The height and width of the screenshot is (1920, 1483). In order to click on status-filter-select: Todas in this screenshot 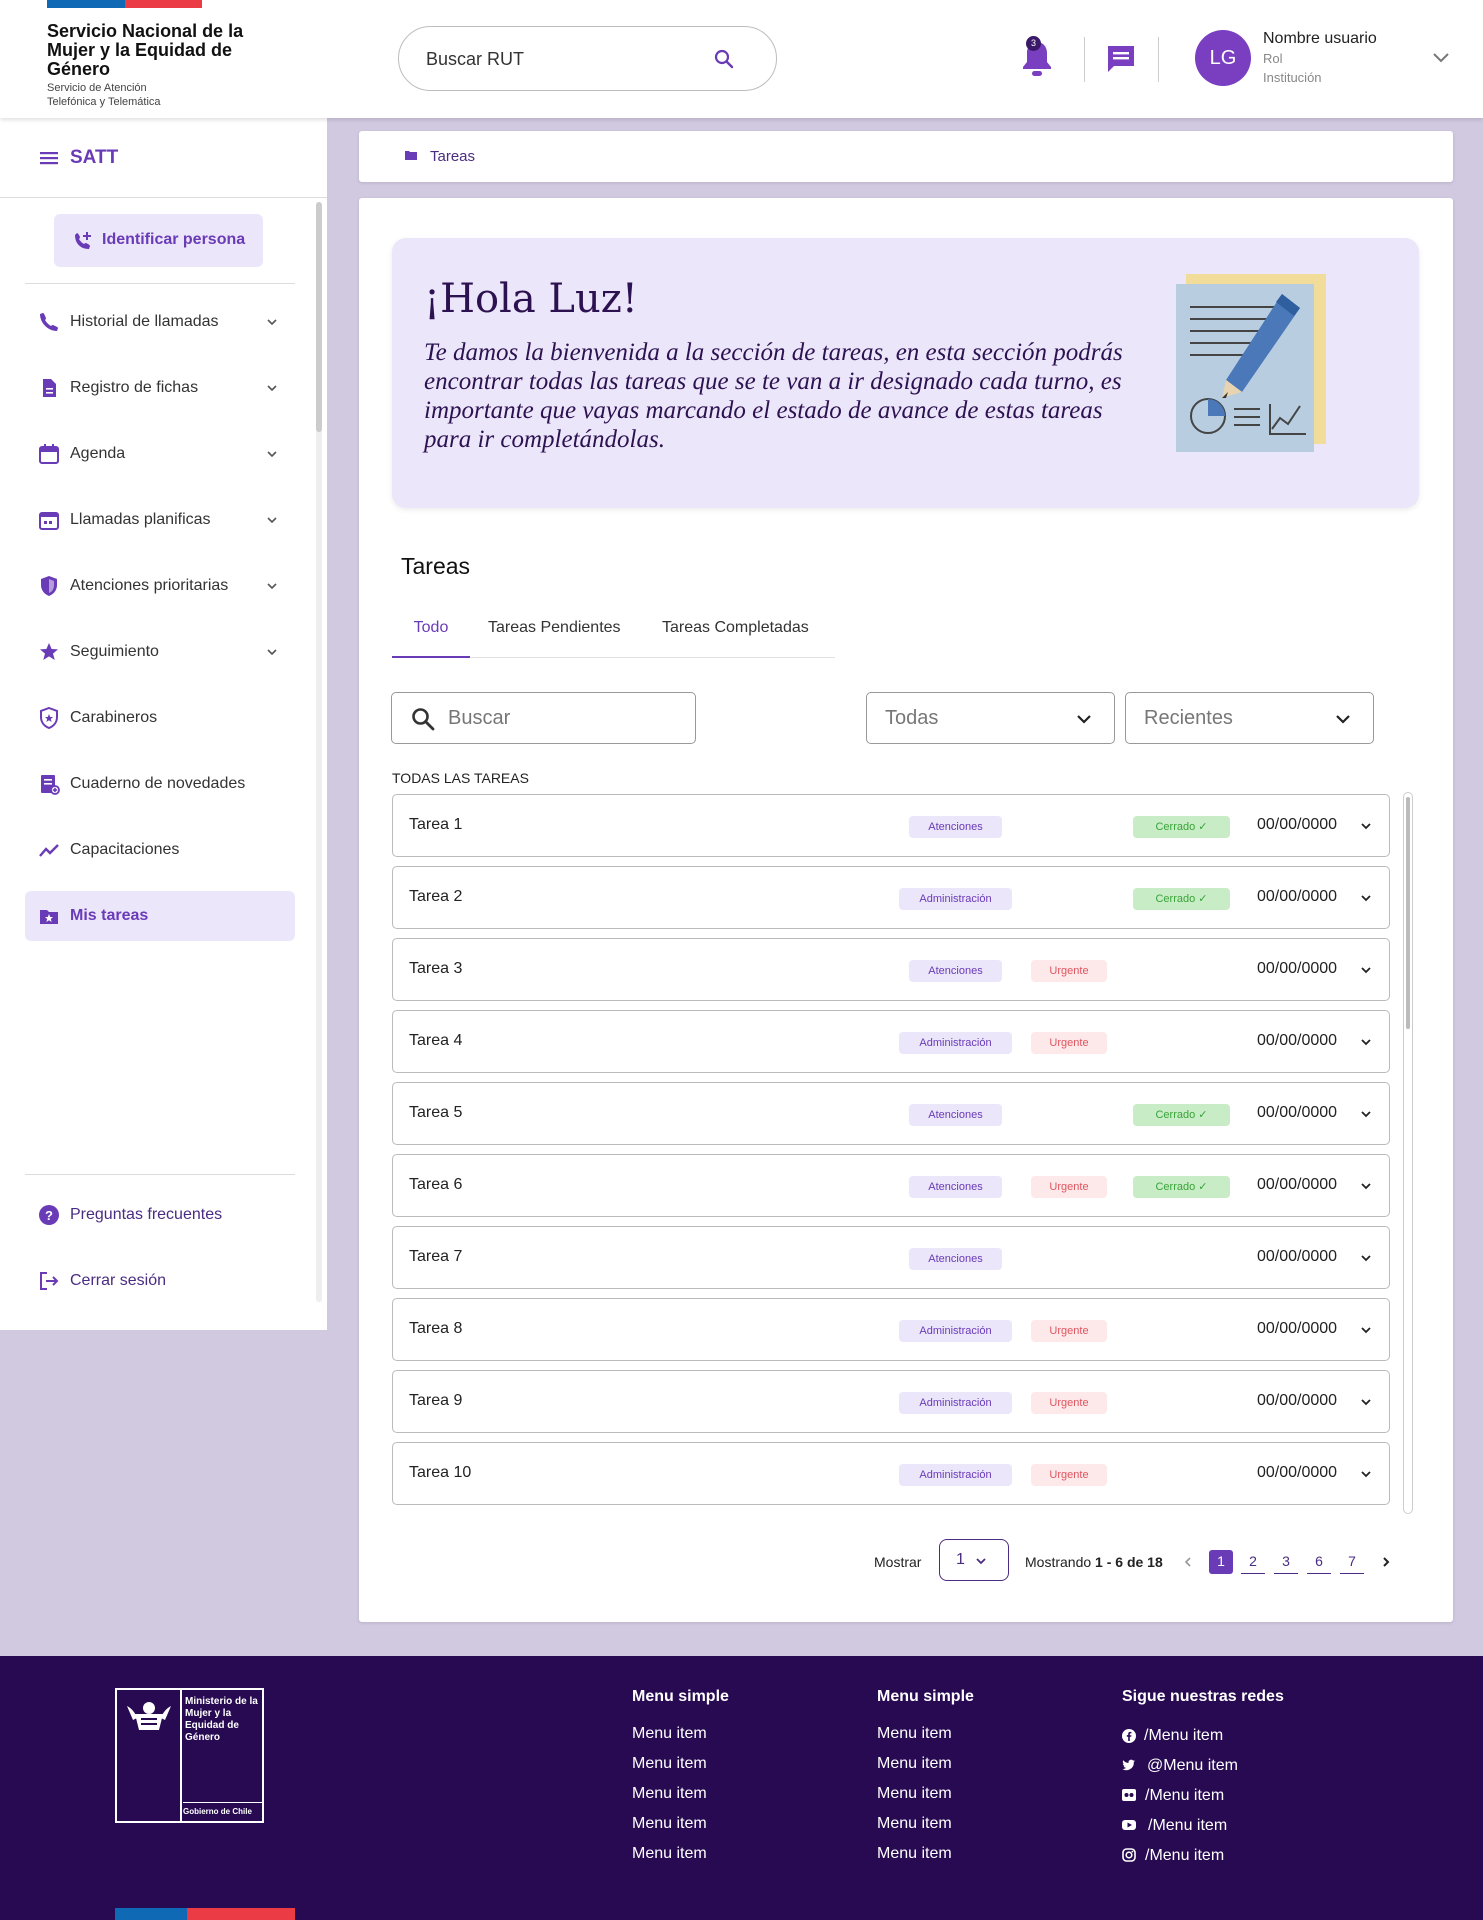, I will do `click(990, 718)`.